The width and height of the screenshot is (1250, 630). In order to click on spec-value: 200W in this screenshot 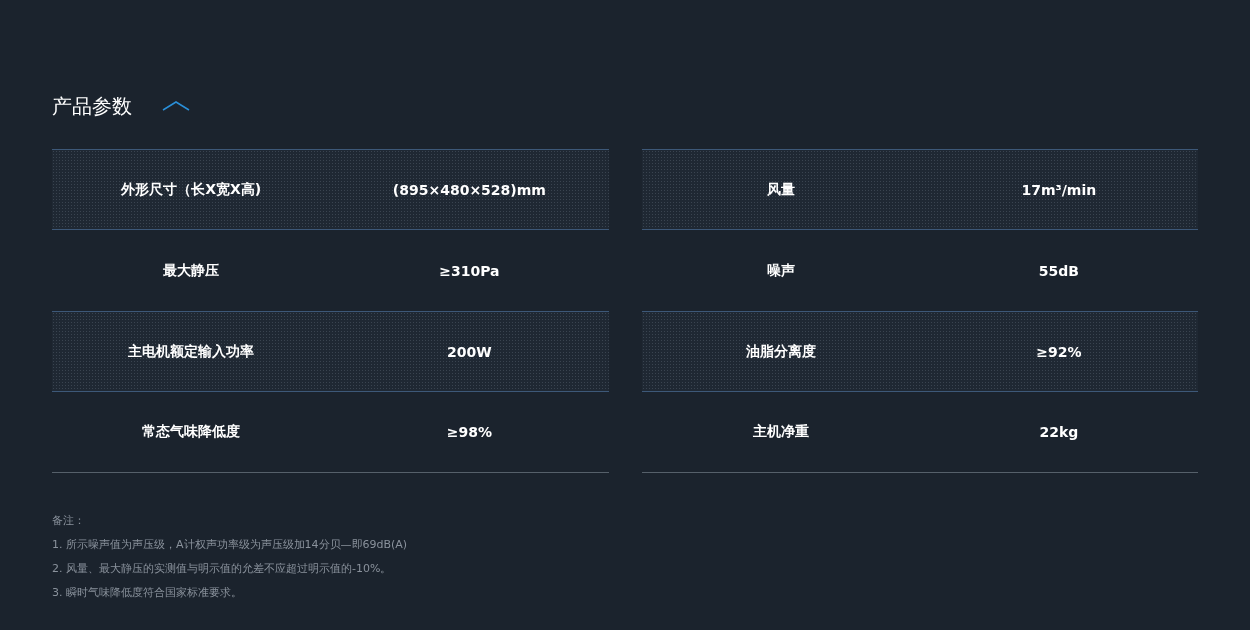, I will do `click(469, 351)`.